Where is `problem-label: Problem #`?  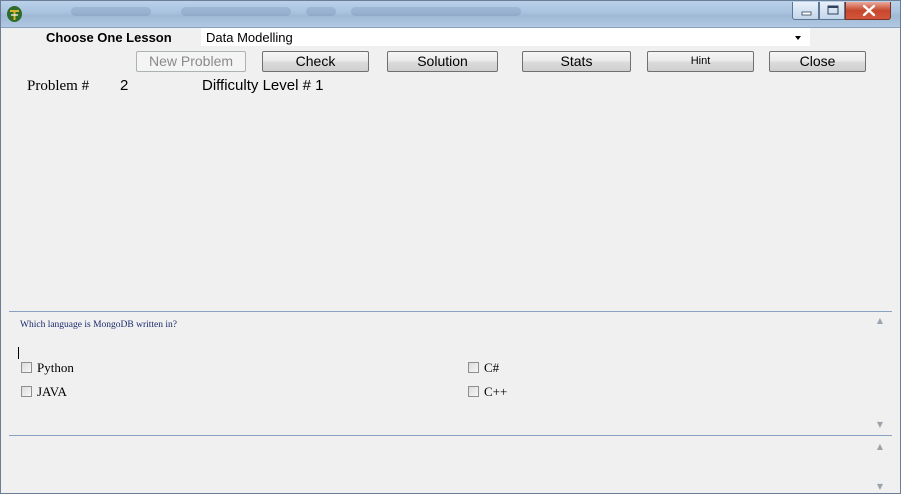
problem-label: Problem # is located at coordinates (58, 86).